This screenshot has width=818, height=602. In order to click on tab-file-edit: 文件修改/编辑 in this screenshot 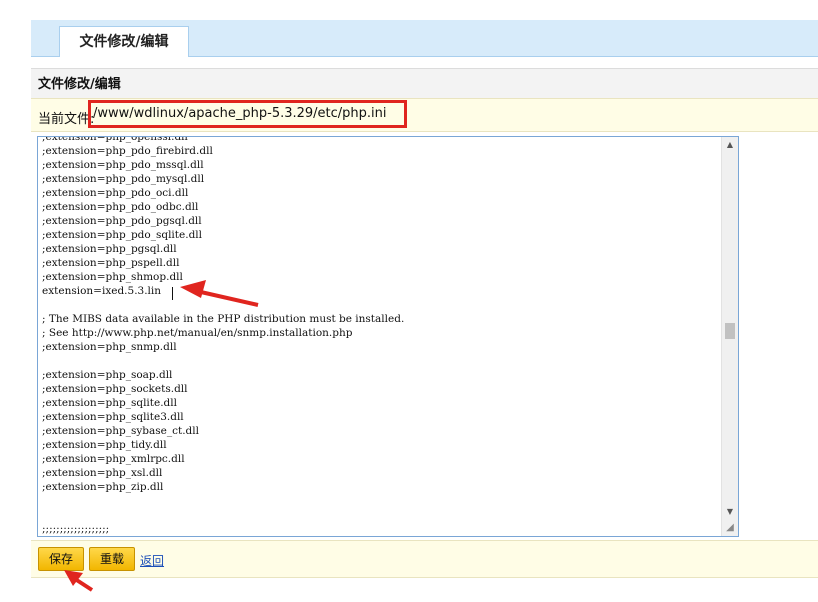, I will do `click(124, 41)`.